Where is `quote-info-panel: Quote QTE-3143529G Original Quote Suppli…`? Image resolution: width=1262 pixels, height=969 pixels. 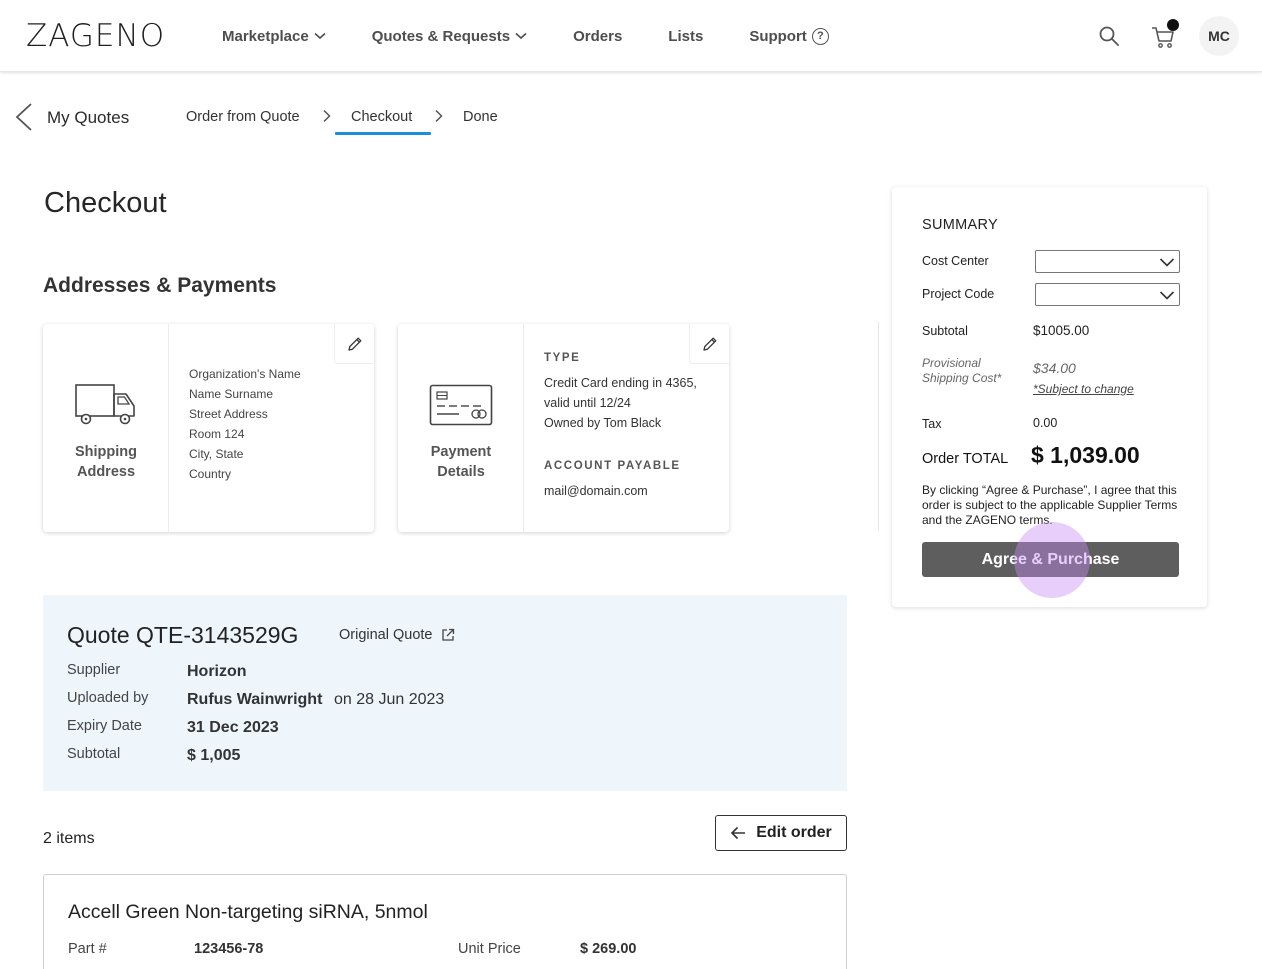
quote-info-panel: Quote QTE-3143529G Original Quote Suppli… is located at coordinates (445, 693).